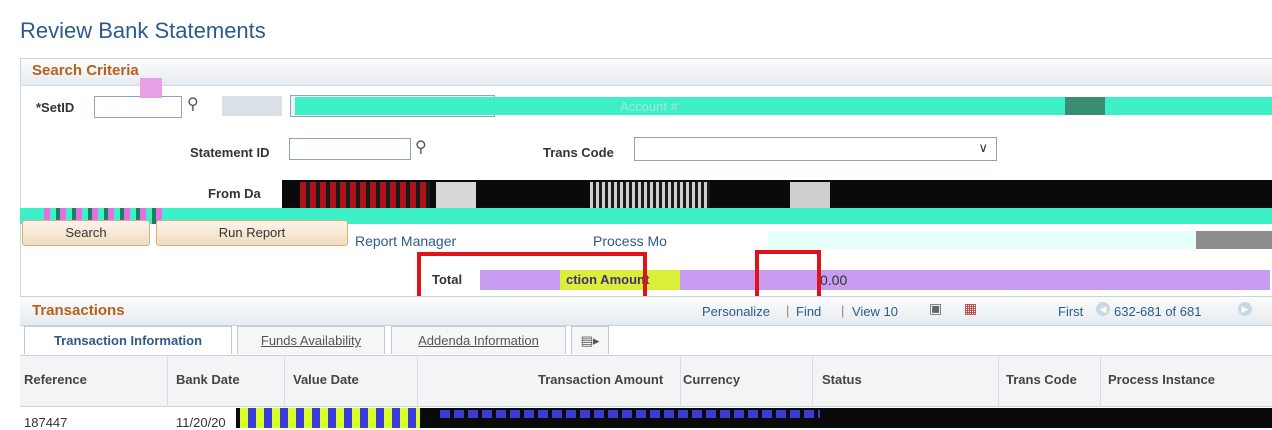  What do you see at coordinates (983, 147) in the screenshot?
I see `chevron-down-icon: ∨` at bounding box center [983, 147].